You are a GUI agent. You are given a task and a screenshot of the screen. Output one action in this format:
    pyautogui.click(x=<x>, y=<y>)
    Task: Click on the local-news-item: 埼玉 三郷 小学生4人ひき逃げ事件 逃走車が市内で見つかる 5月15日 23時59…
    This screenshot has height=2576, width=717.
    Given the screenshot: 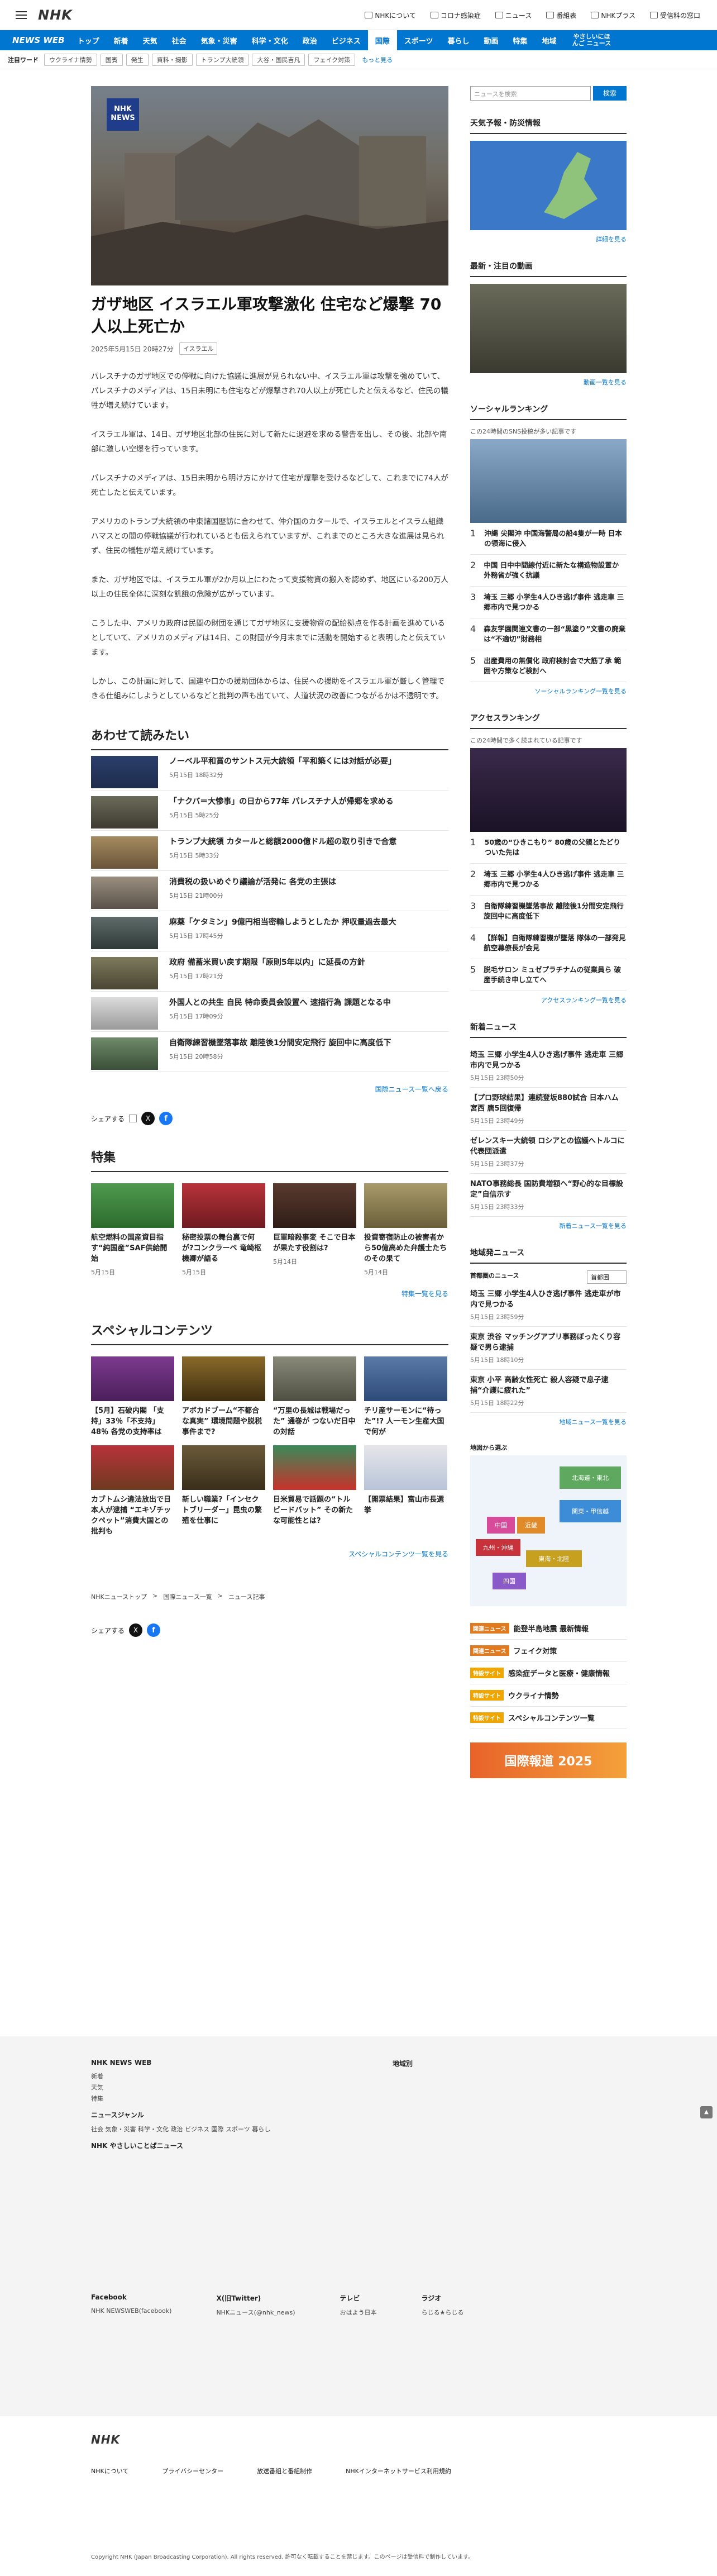 What is the action you would take?
    pyautogui.click(x=548, y=1305)
    